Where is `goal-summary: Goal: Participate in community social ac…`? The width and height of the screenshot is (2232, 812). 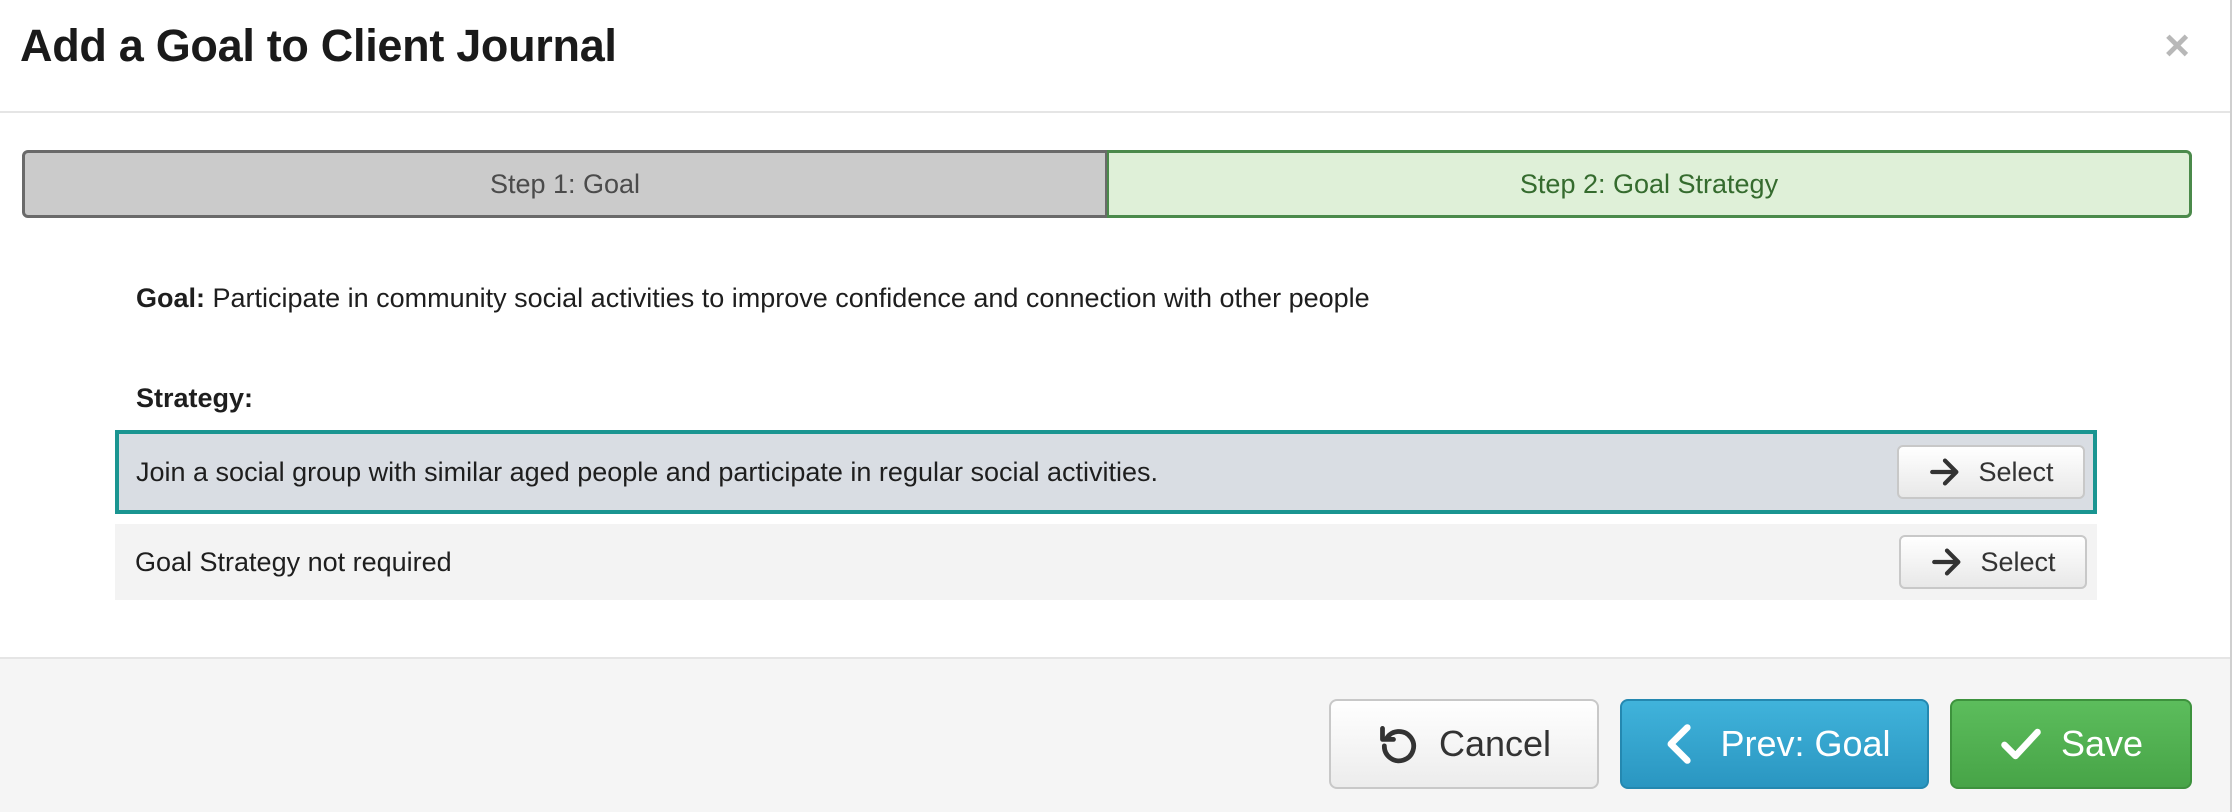 goal-summary: Goal: Participate in community social ac… is located at coordinates (753, 298).